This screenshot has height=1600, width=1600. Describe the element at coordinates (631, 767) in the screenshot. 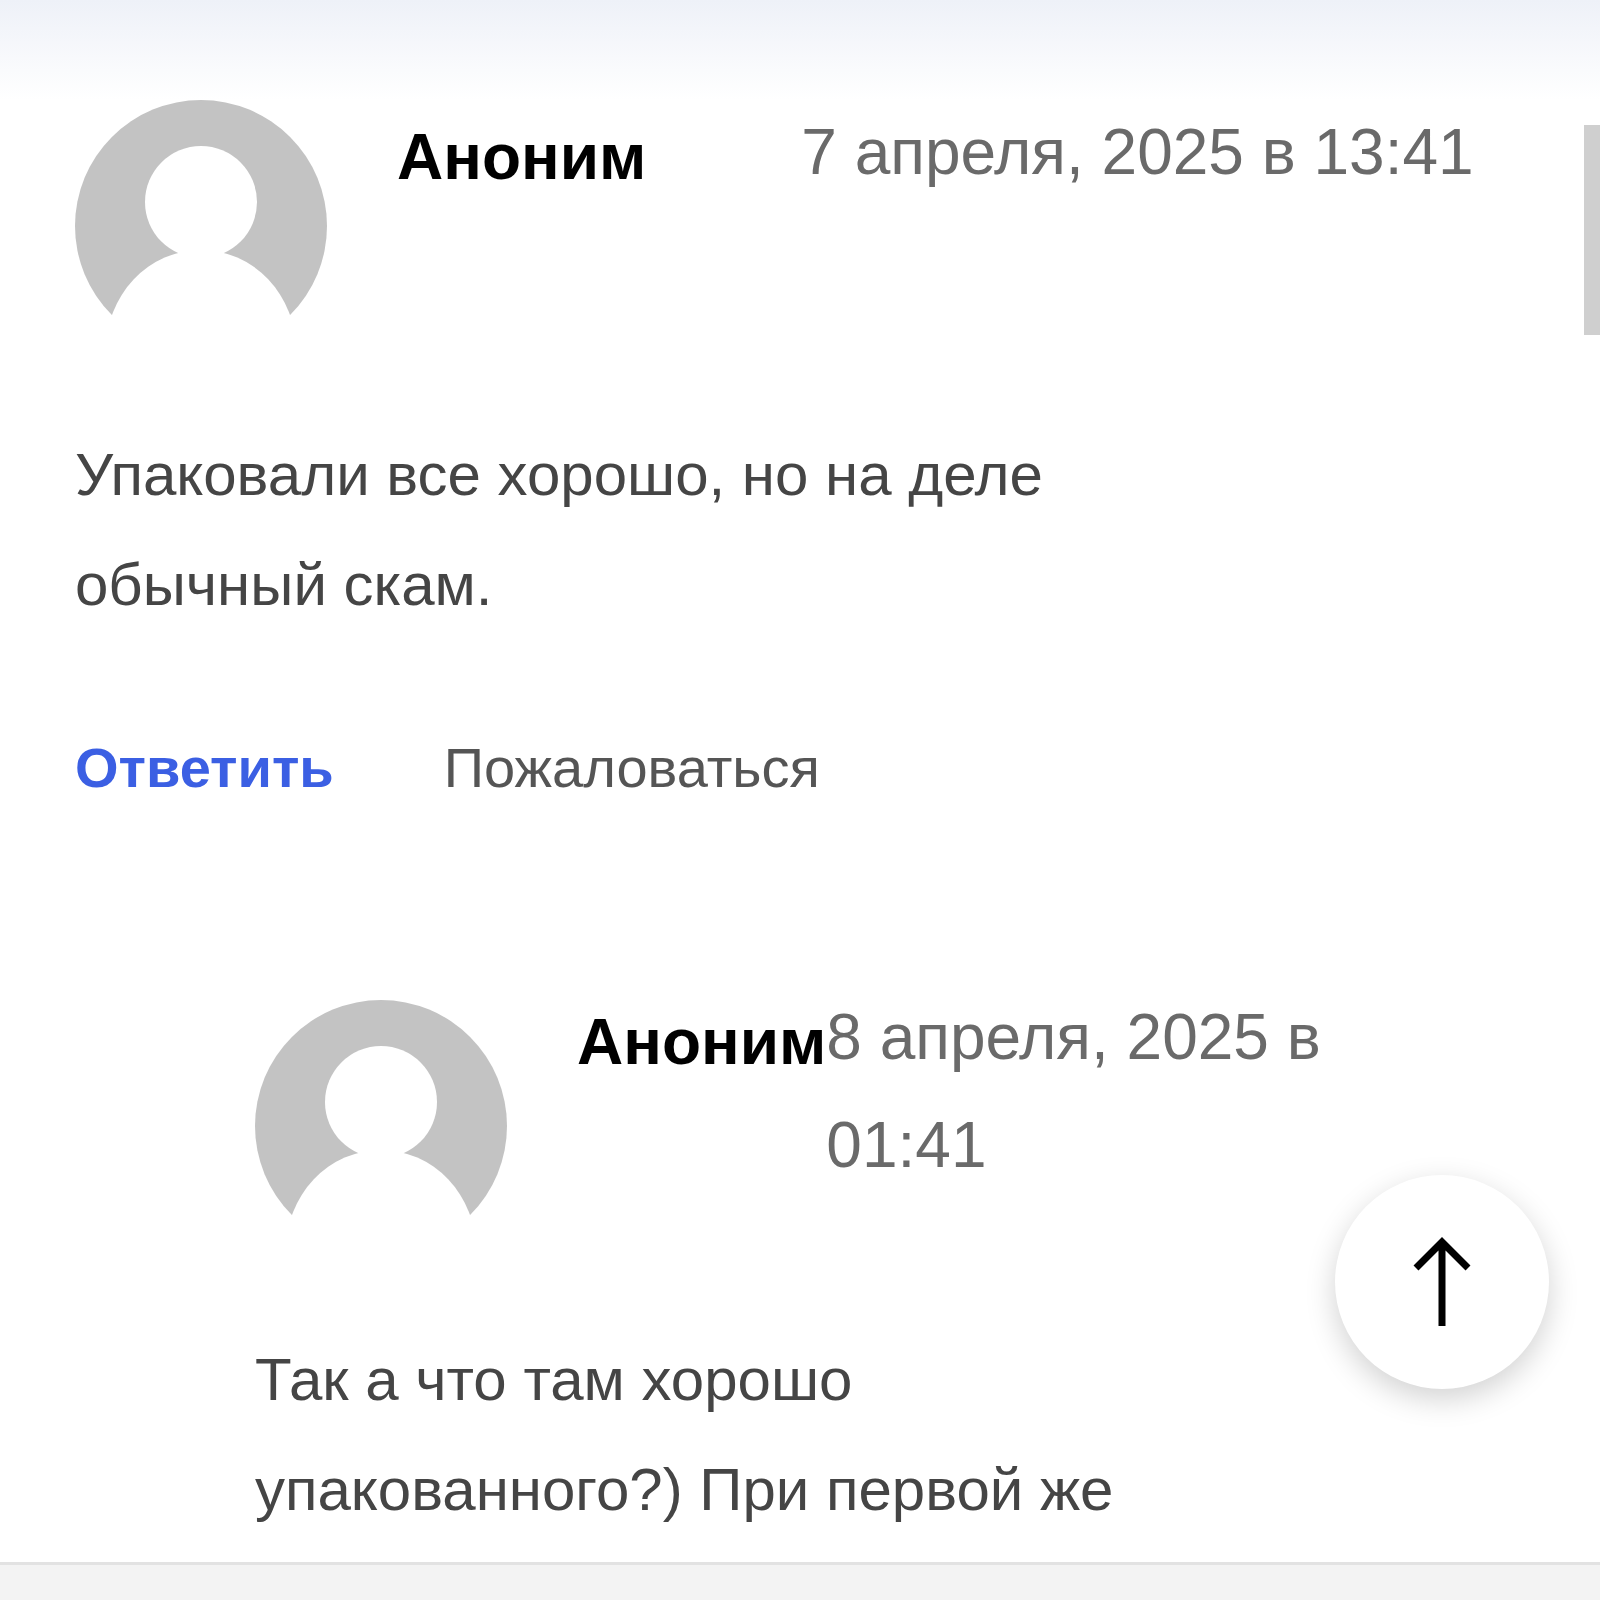

I see `report-link: Пожаловаться` at that location.